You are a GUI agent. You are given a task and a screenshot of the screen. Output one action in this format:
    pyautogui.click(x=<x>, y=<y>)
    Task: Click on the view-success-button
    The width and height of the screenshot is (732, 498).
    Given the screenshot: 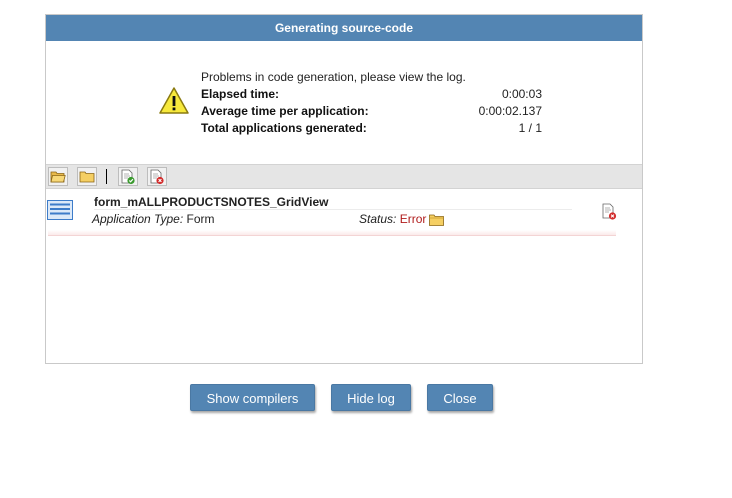 What is the action you would take?
    pyautogui.click(x=128, y=176)
    